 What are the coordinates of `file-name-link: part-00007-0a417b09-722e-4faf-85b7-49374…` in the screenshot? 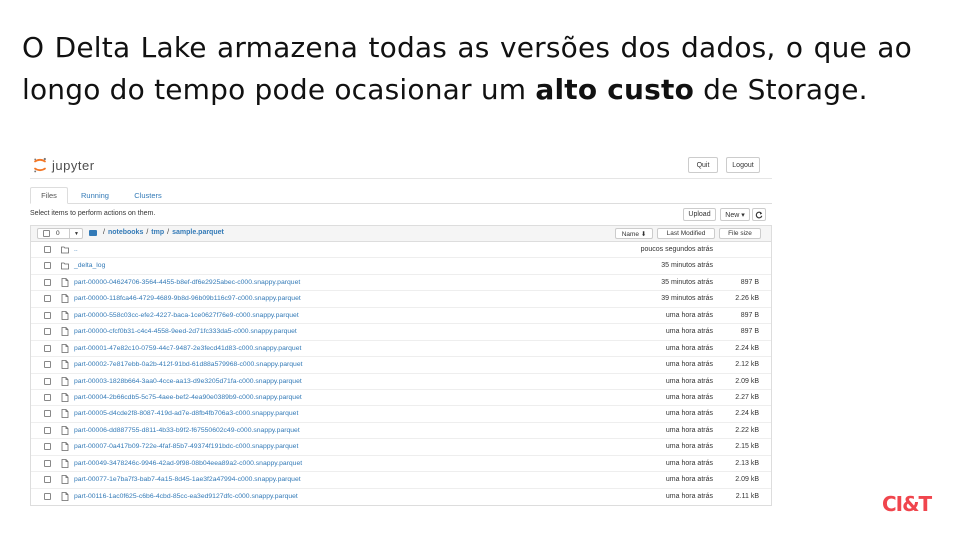 It's located at (186, 447).